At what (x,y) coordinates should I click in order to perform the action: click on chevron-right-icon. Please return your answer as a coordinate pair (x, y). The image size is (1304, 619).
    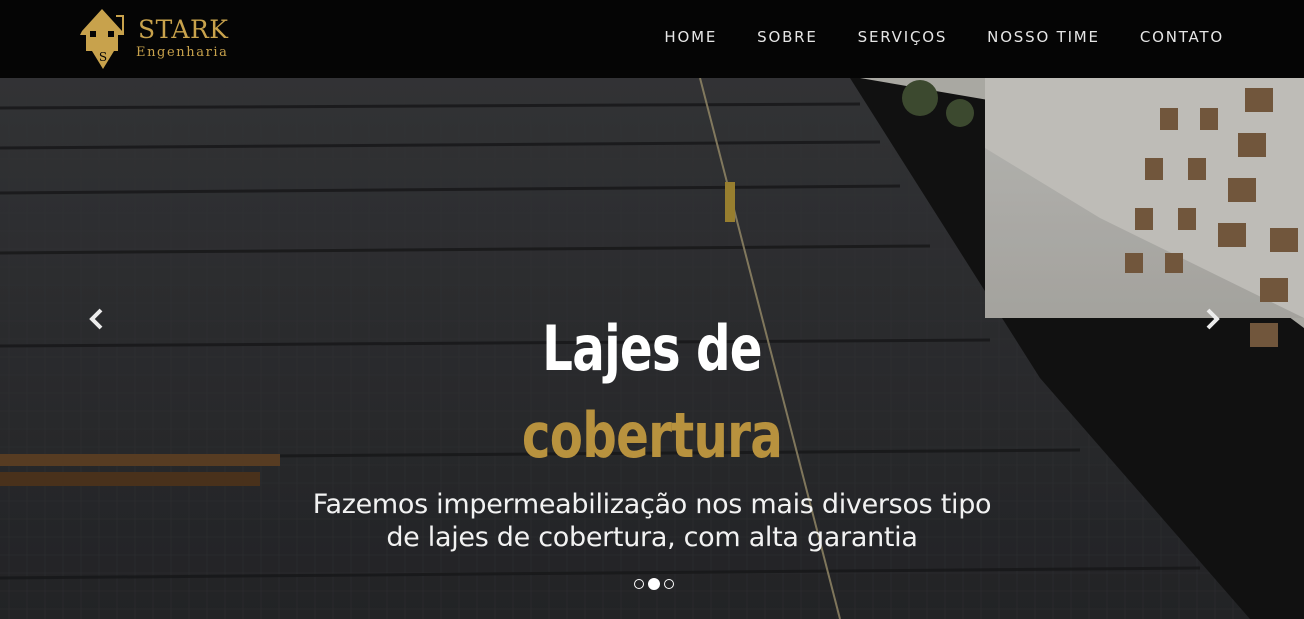
    Looking at the image, I should click on (1212, 319).